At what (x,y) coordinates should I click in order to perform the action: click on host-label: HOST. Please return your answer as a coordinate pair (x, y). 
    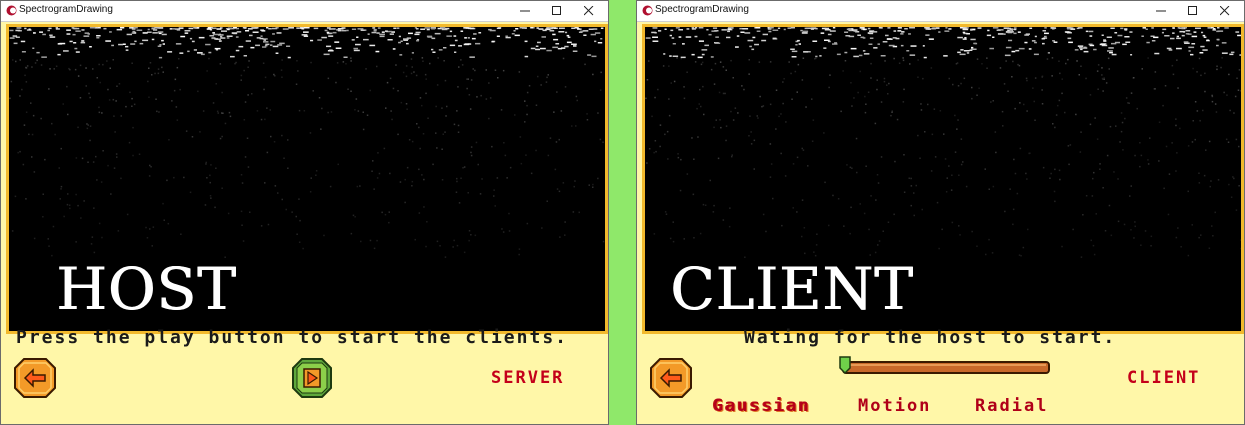
    Looking at the image, I should click on (146, 289).